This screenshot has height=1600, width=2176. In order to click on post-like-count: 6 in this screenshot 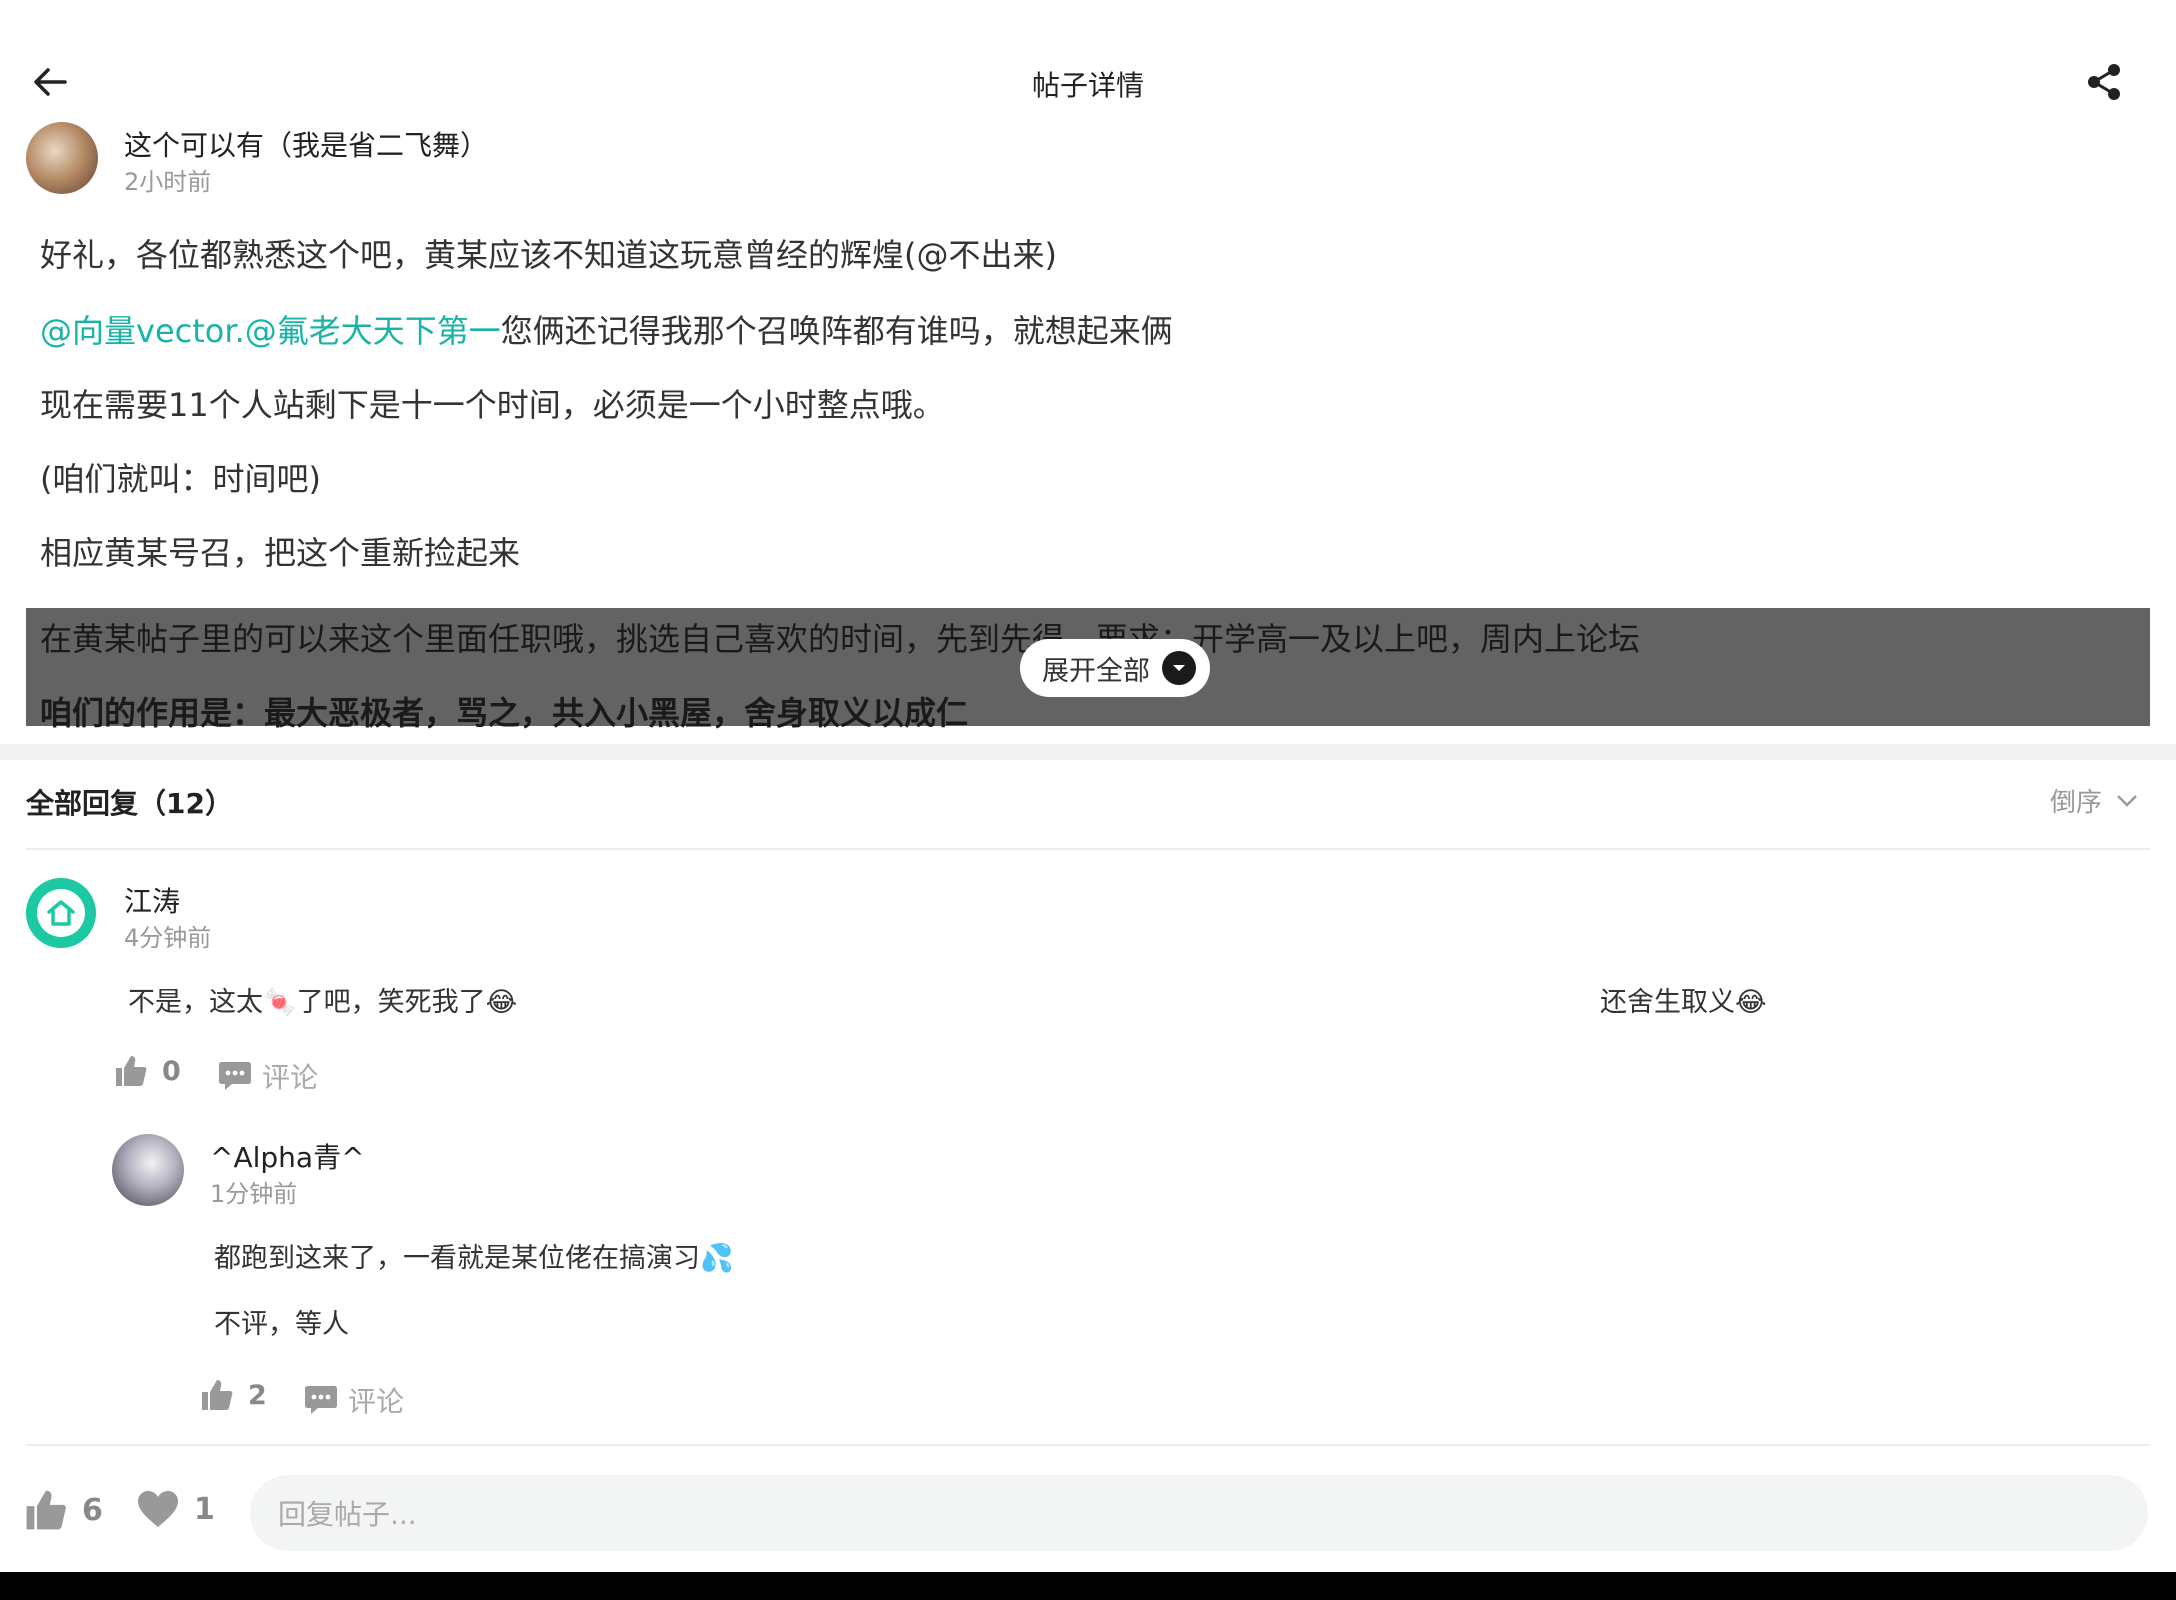, I will do `click(92, 1510)`.